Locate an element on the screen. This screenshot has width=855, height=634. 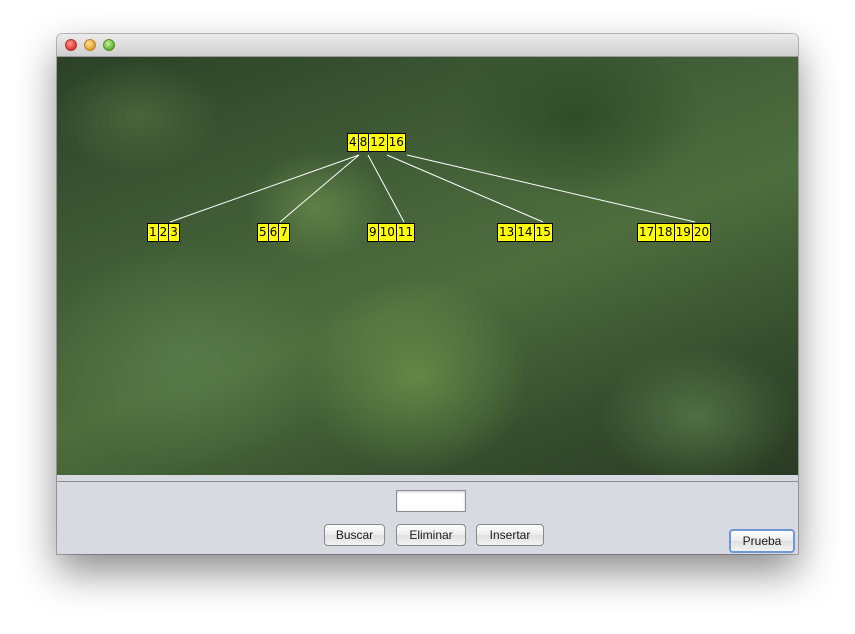
eliminar-button: Eliminar is located at coordinates (431, 535).